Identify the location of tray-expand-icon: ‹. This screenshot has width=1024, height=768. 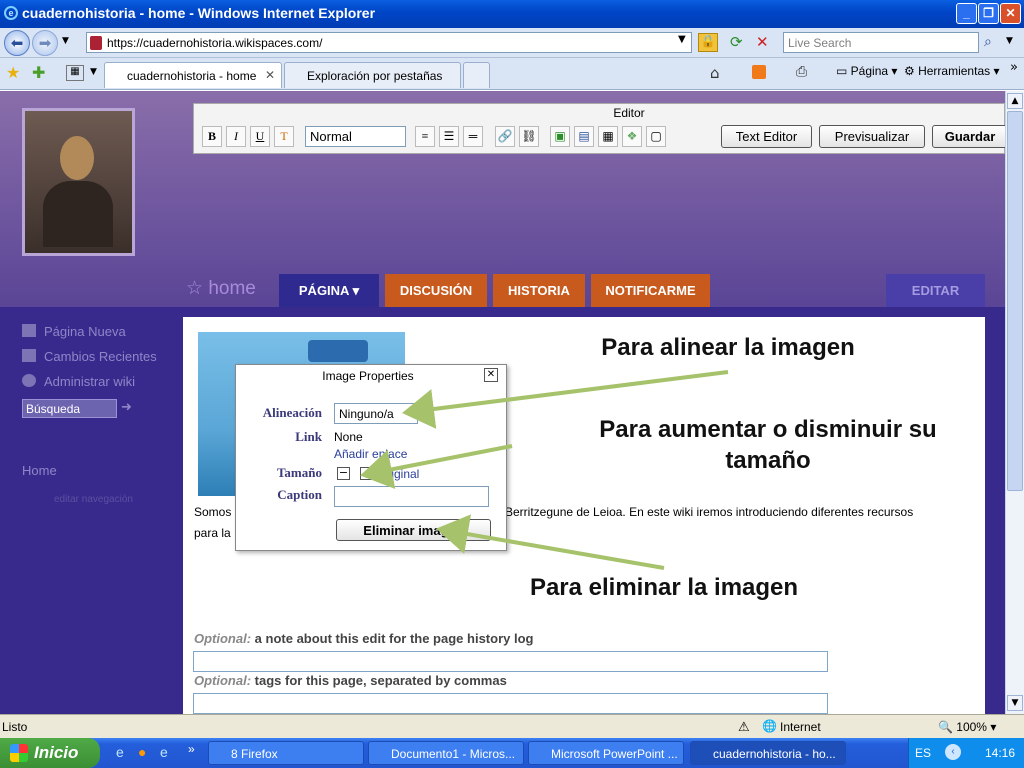
(953, 752).